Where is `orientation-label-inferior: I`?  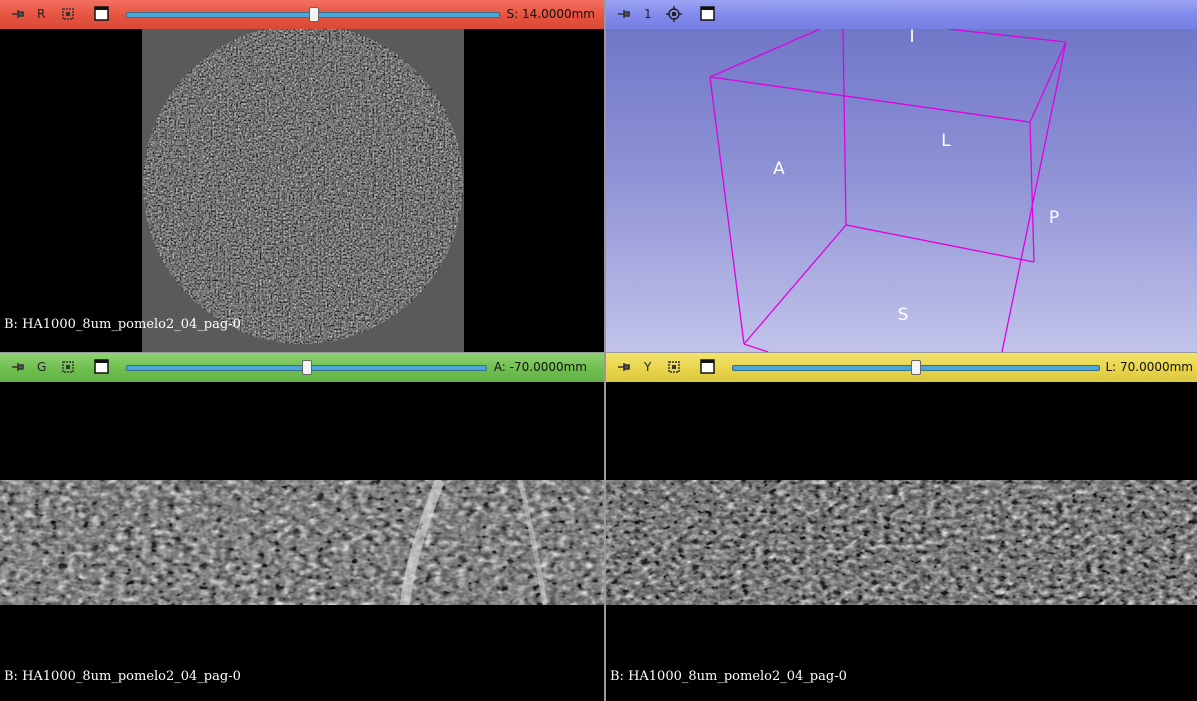
orientation-label-inferior: I is located at coordinates (911, 38).